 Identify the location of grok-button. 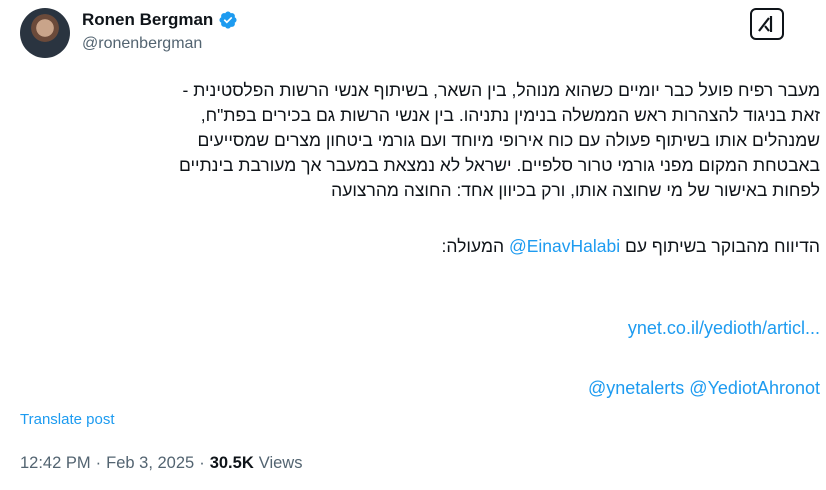
(767, 24).